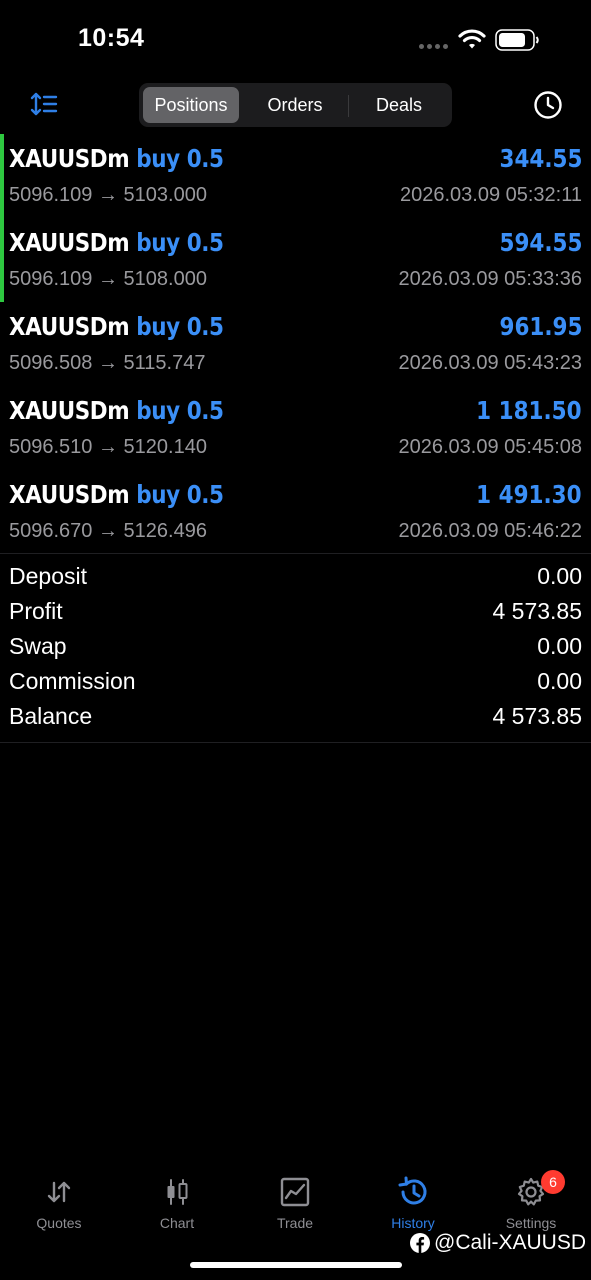 This screenshot has height=1280, width=591. I want to click on nav-quotes: Quotes, so click(59, 1203).